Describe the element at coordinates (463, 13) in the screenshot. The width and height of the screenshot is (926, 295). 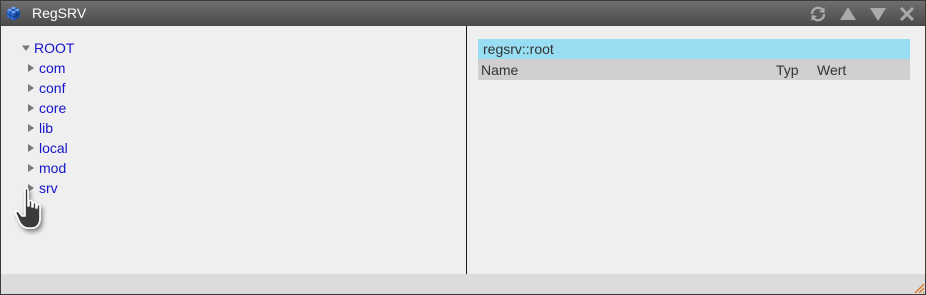
I see `title-bar: RegSRV` at that location.